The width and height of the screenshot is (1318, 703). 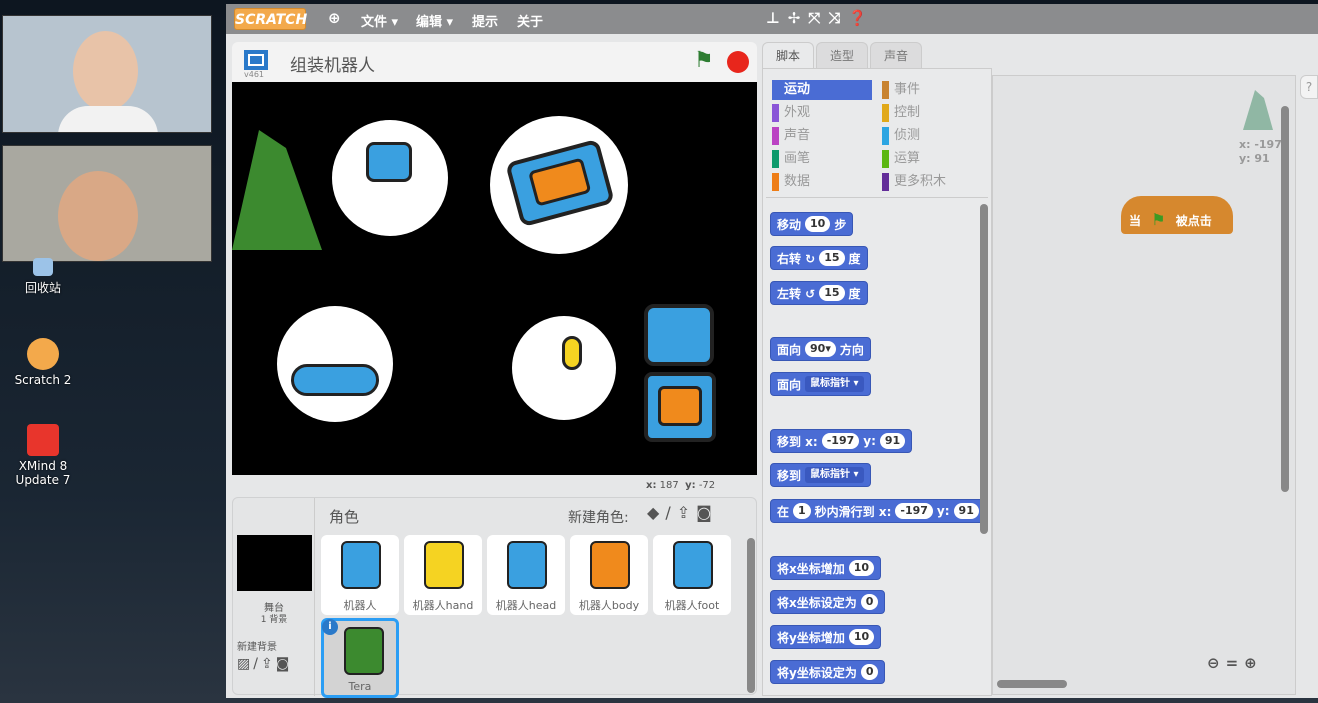 I want to click on palette-scrollbar, so click(x=984, y=369).